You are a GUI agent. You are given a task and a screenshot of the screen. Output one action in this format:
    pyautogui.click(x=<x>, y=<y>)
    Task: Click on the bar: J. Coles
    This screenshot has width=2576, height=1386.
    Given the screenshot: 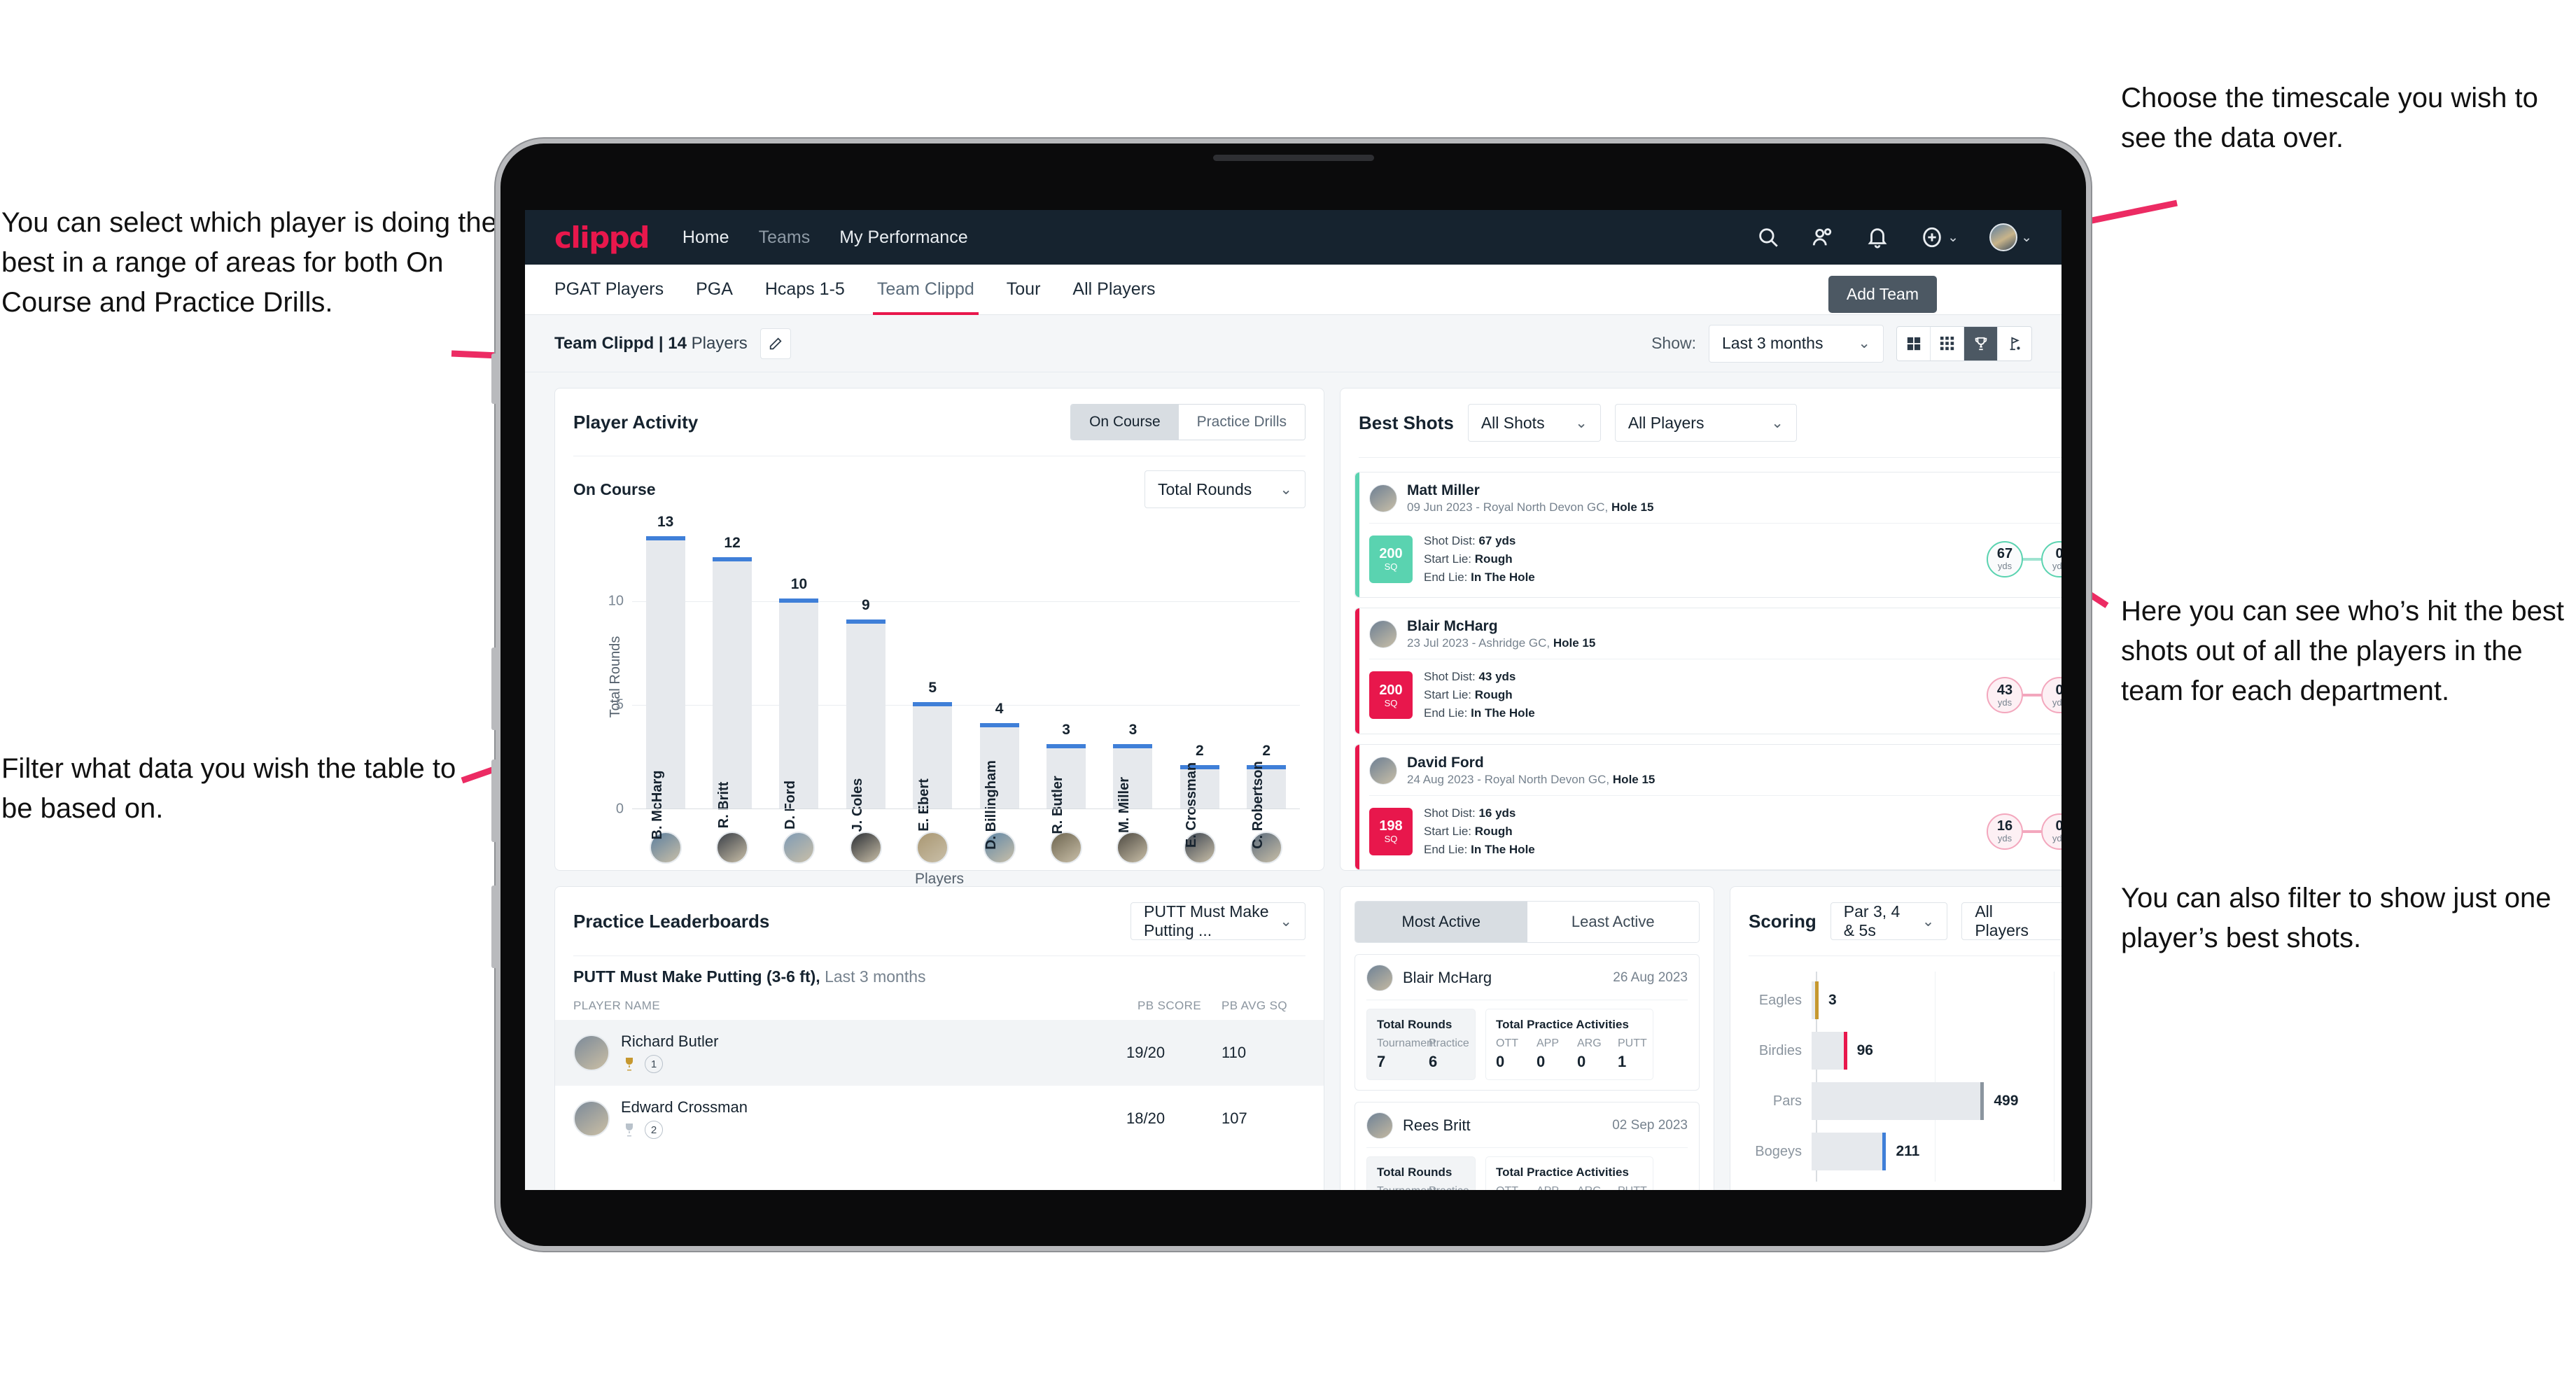 What is the action you would take?
    pyautogui.click(x=866, y=725)
    